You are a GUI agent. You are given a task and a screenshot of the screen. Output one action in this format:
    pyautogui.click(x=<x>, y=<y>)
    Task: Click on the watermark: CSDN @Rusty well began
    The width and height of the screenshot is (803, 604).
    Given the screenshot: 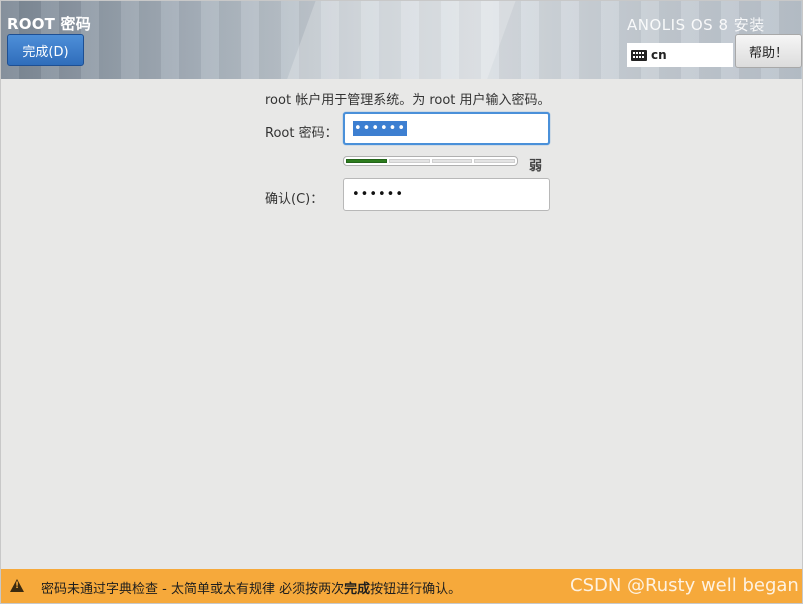 What is the action you would take?
    pyautogui.click(x=684, y=585)
    